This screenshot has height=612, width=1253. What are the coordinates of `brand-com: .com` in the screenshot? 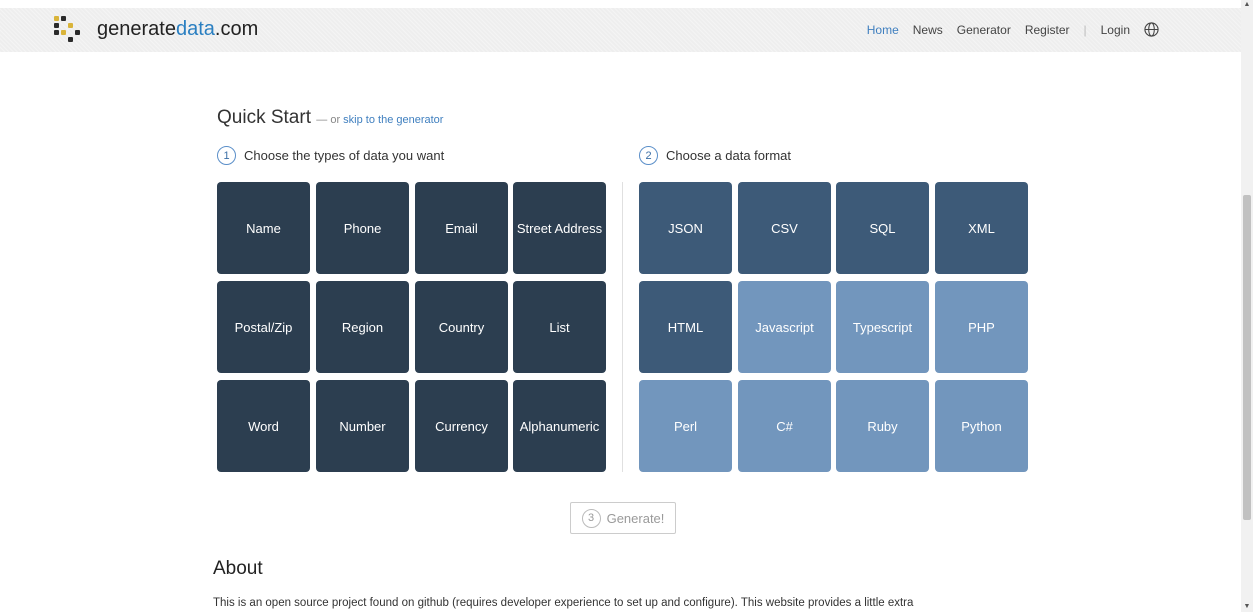 It's located at (236, 29).